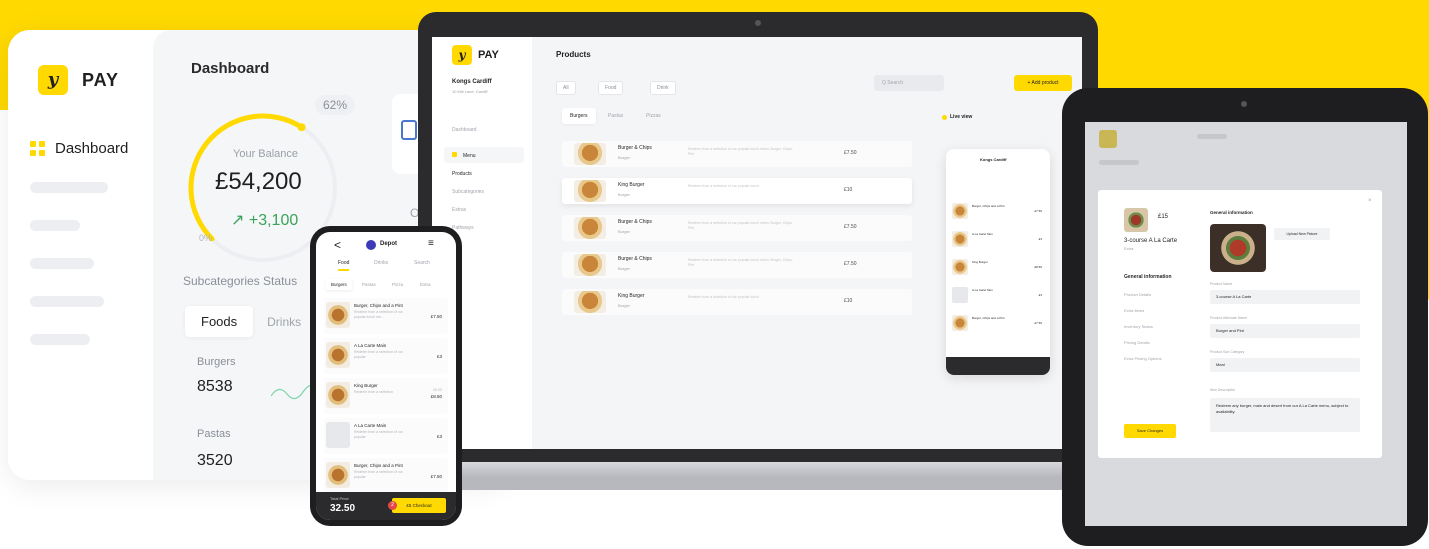 This screenshot has width=1429, height=549. What do you see at coordinates (381, 263) in the screenshot?
I see `tab-drinks: Drinks` at bounding box center [381, 263].